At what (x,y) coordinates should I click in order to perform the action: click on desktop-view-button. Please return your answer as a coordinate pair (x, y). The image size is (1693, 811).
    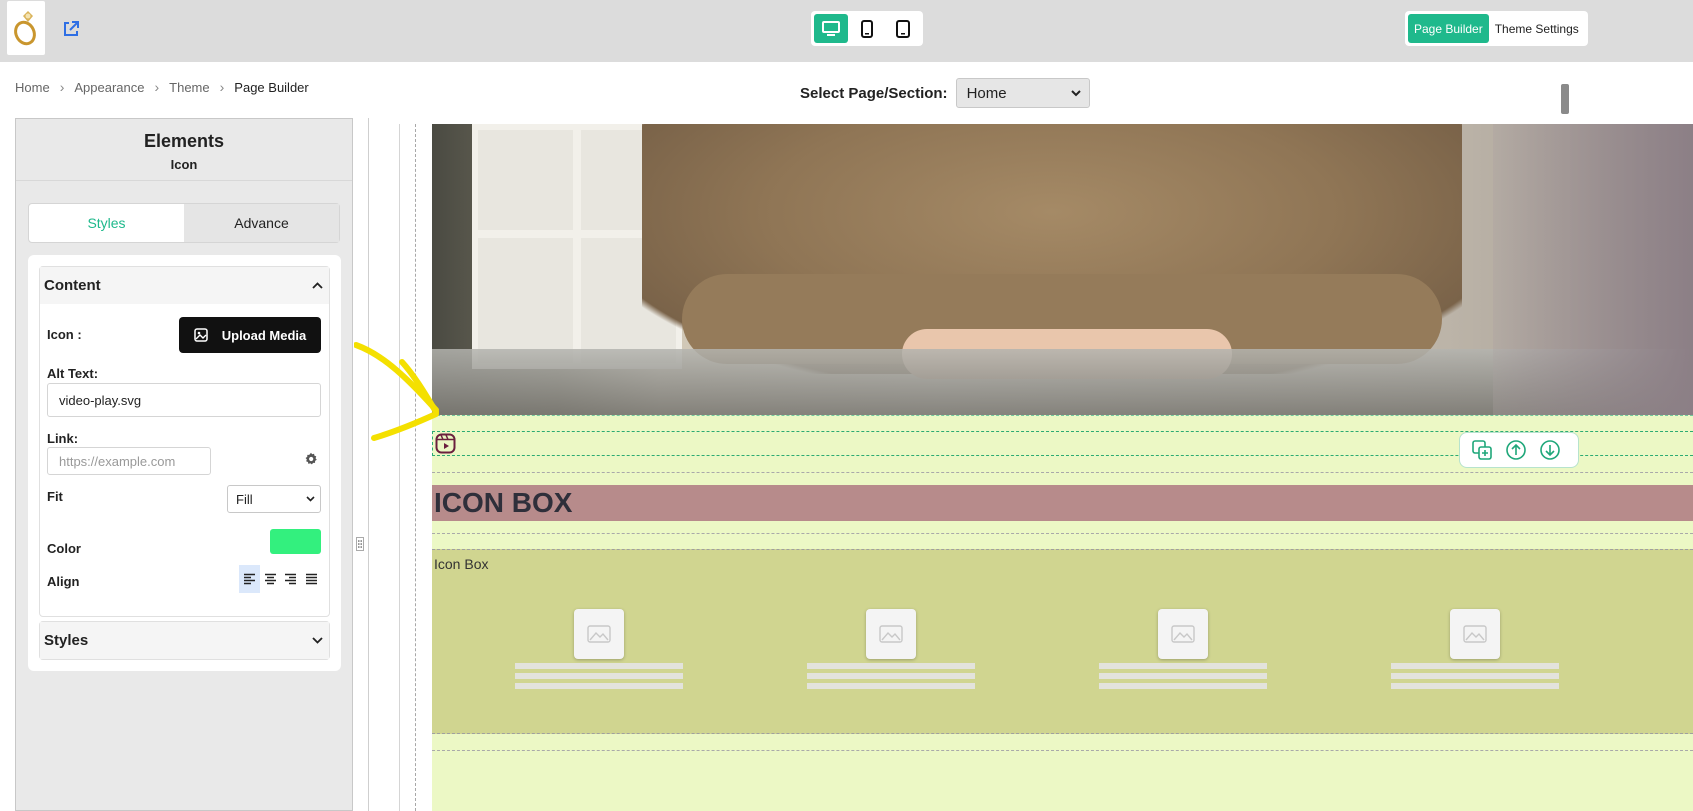
    Looking at the image, I should click on (831, 28).